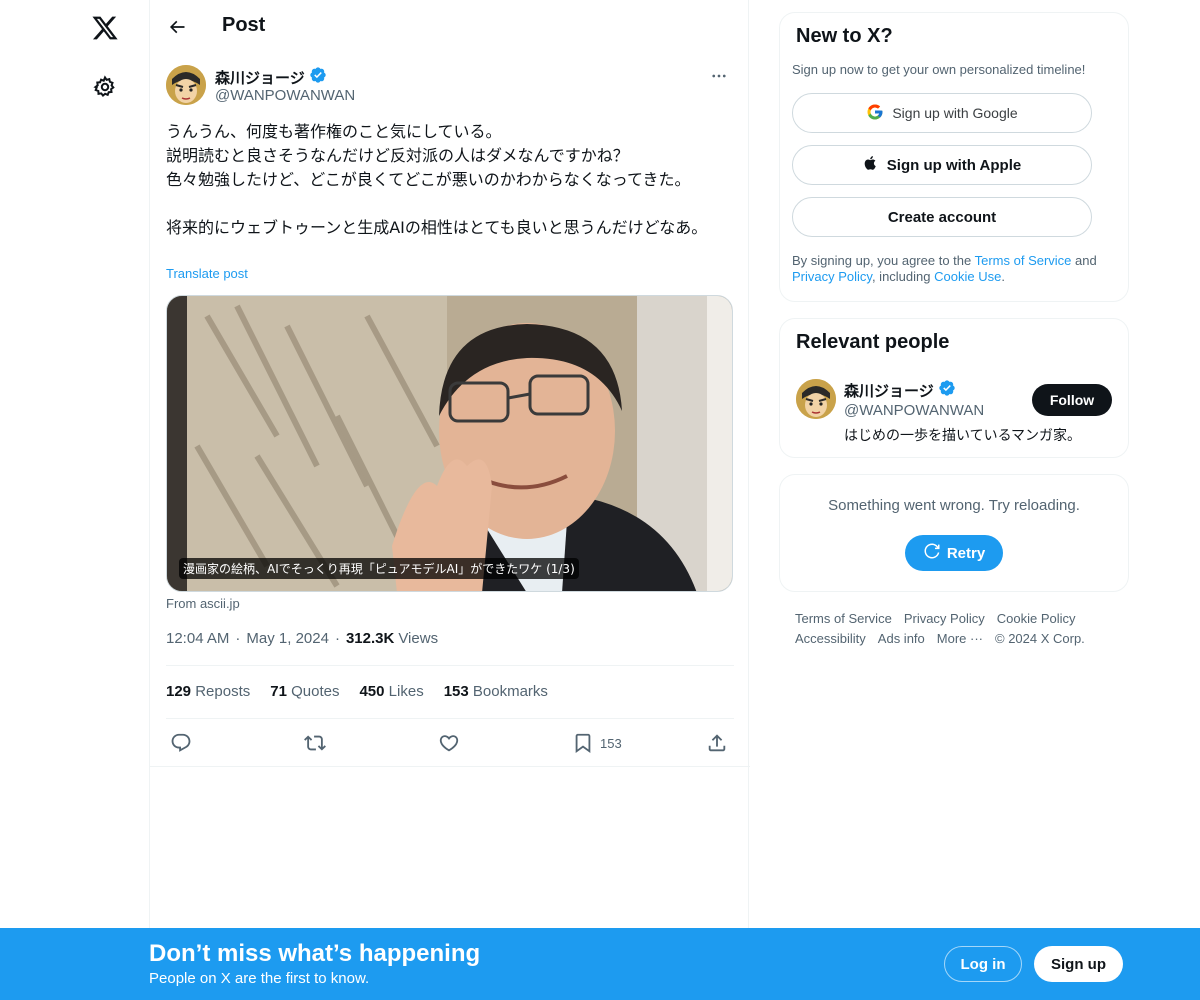 Image resolution: width=1200 pixels, height=1000 pixels. I want to click on gear-icon, so click(105, 87).